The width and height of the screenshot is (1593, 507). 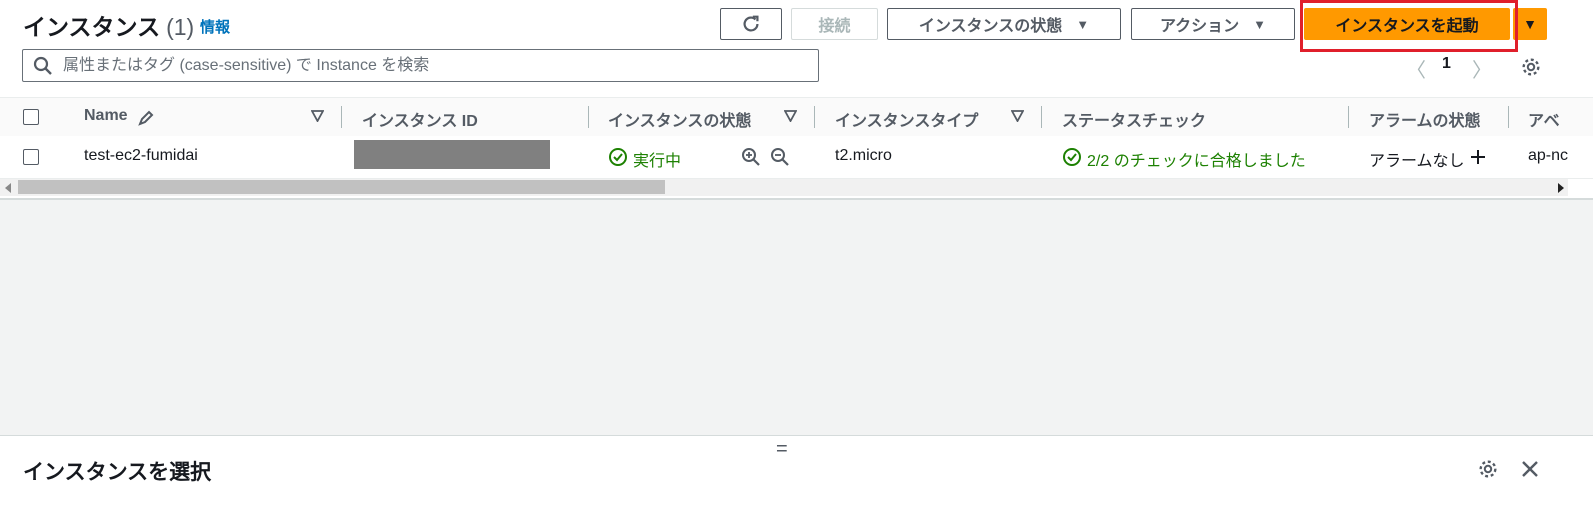 What do you see at coordinates (106, 116) in the screenshot?
I see `column-name: Name` at bounding box center [106, 116].